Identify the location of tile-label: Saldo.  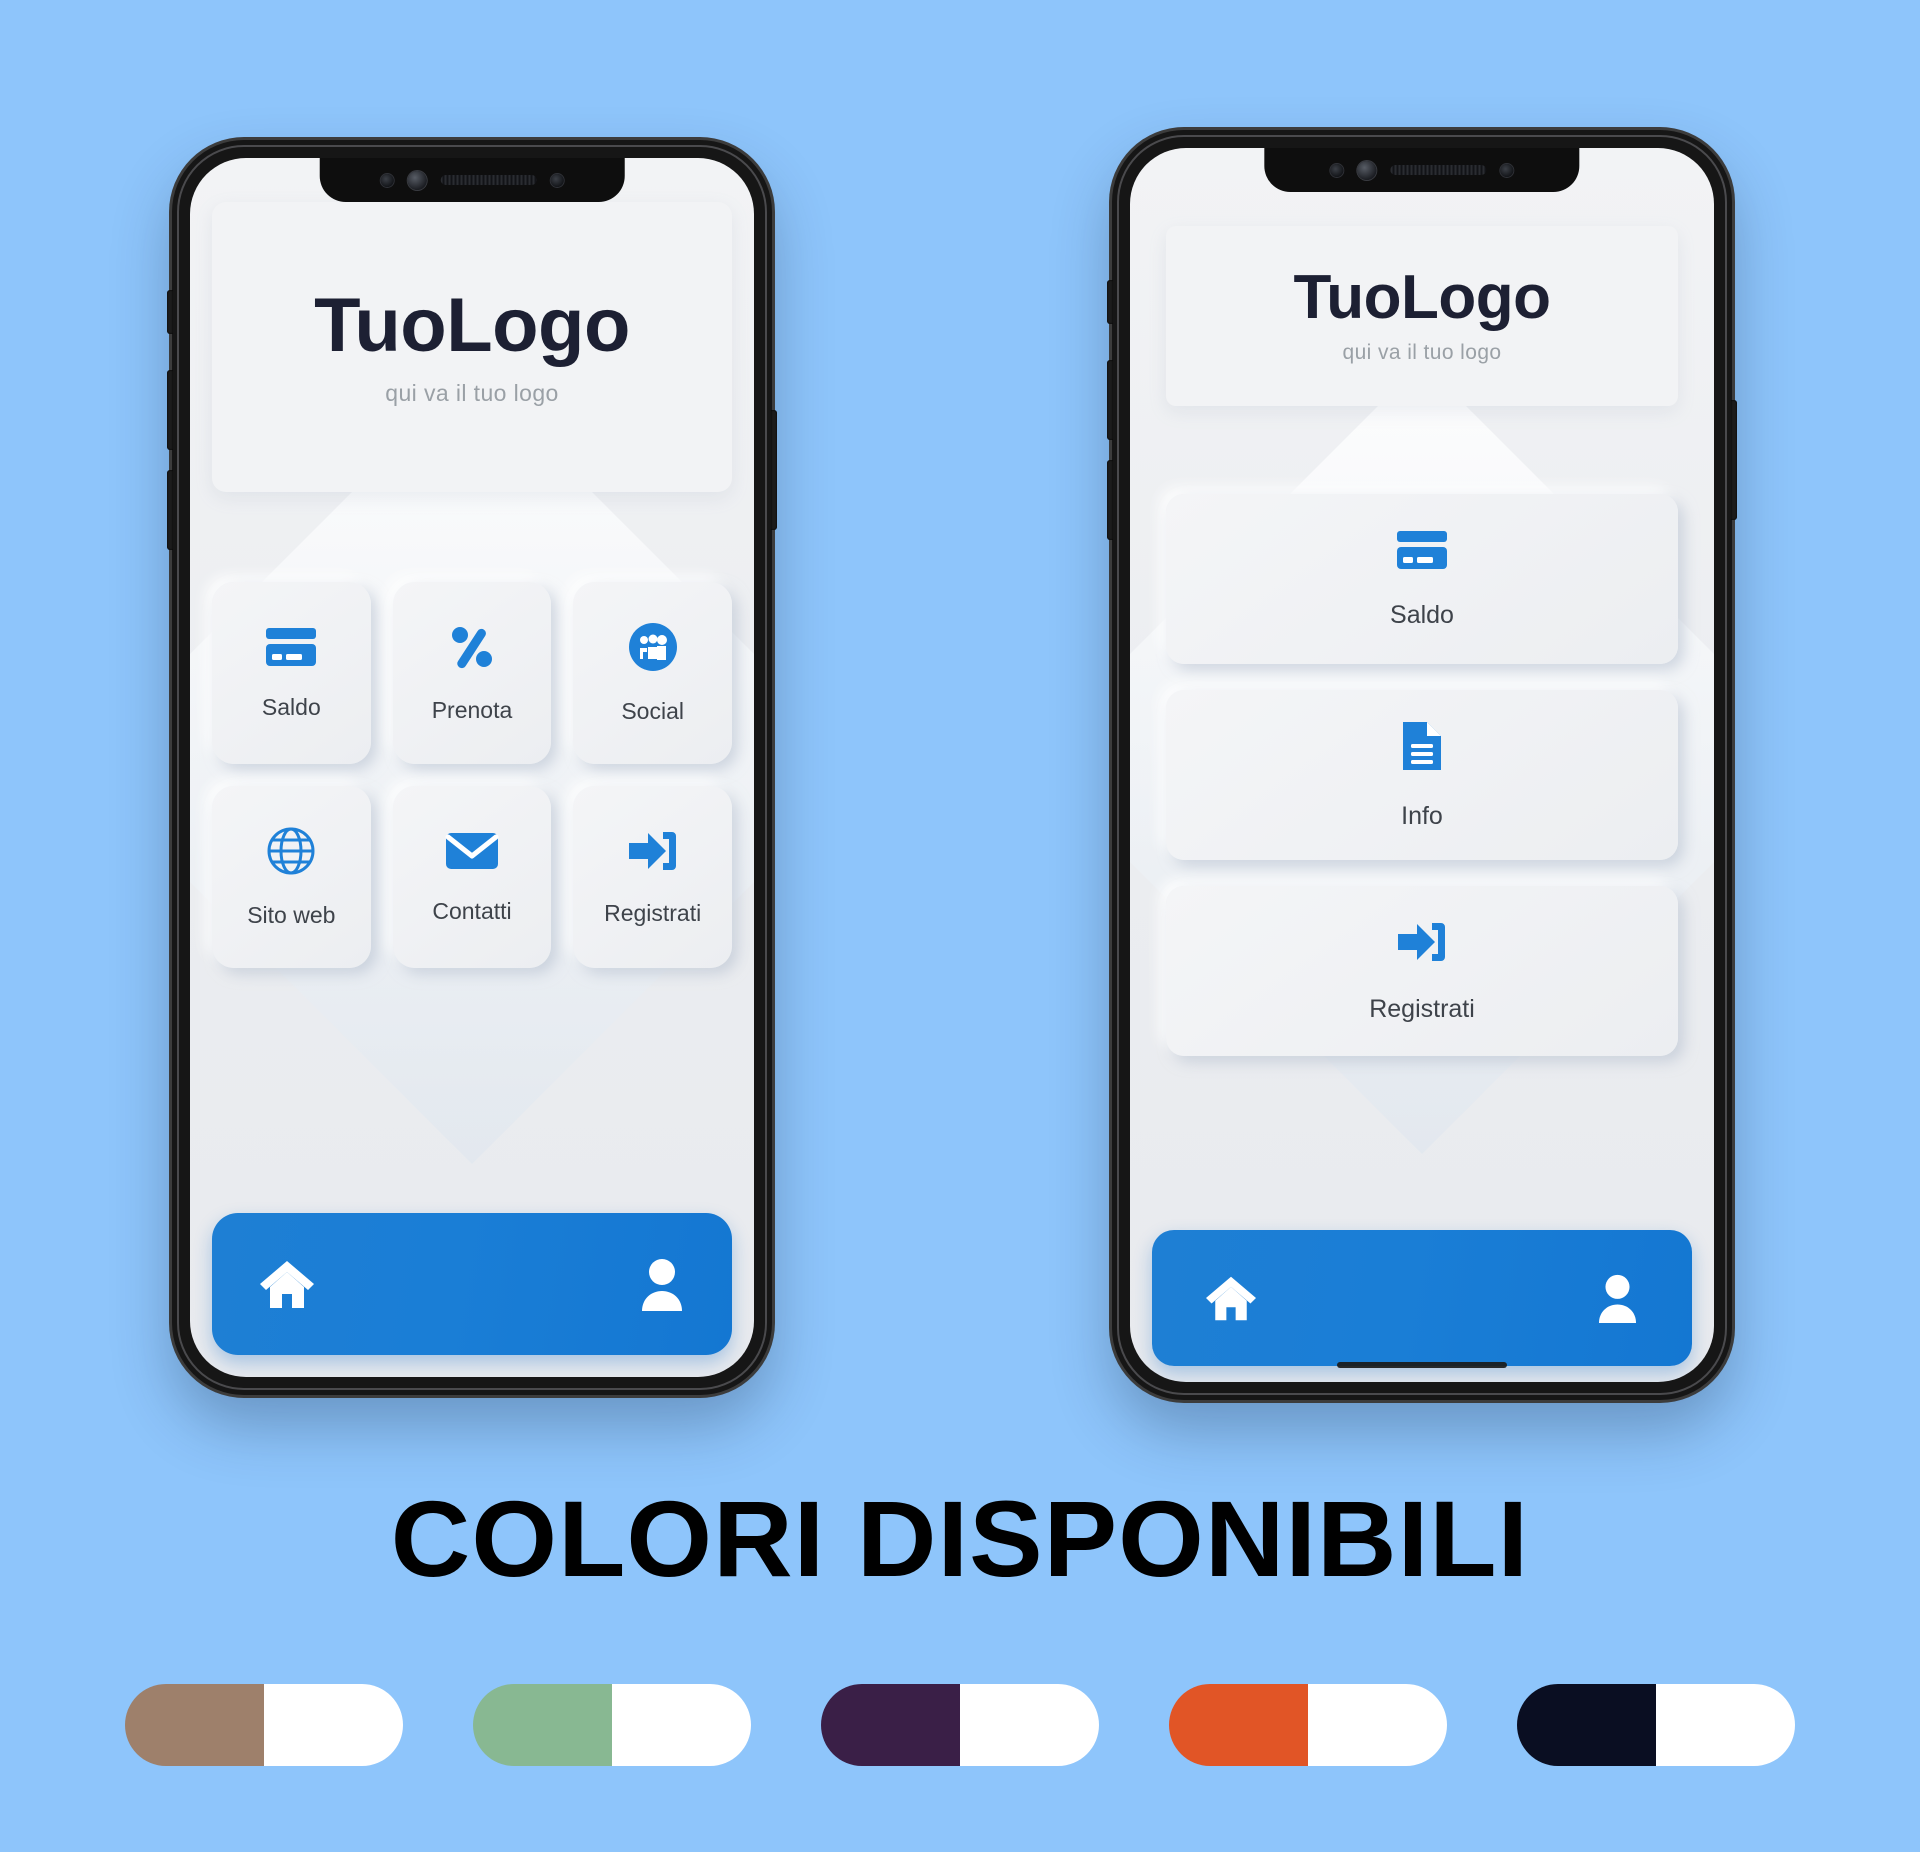
(291, 706).